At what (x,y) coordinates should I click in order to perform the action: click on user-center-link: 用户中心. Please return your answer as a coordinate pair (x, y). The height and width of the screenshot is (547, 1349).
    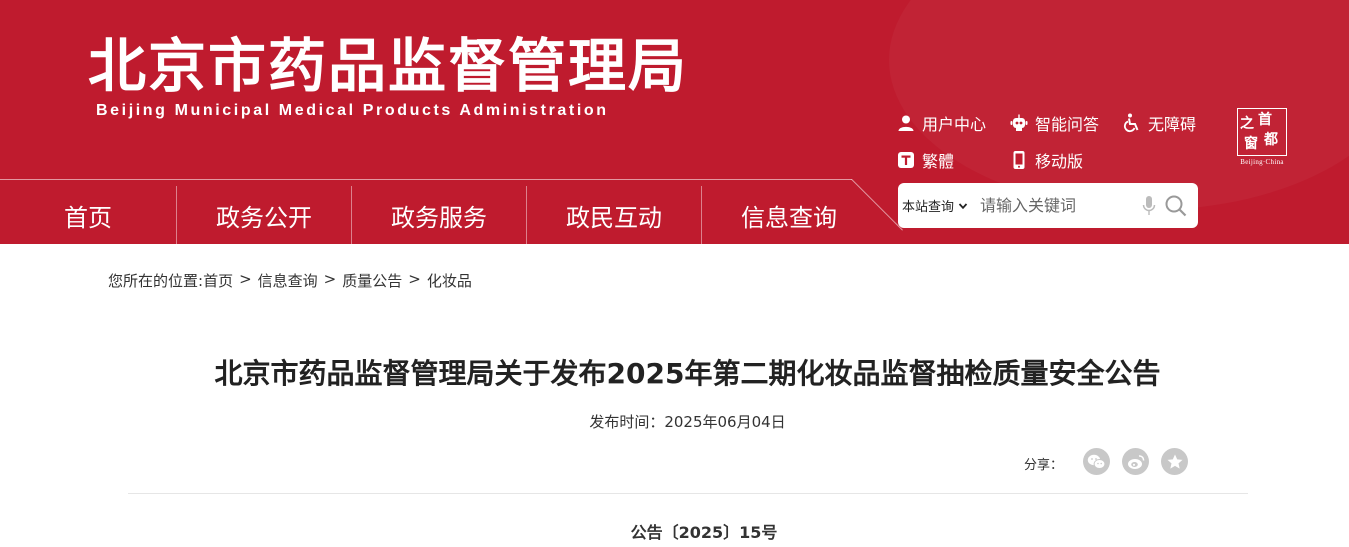
    Looking at the image, I should click on (941, 123).